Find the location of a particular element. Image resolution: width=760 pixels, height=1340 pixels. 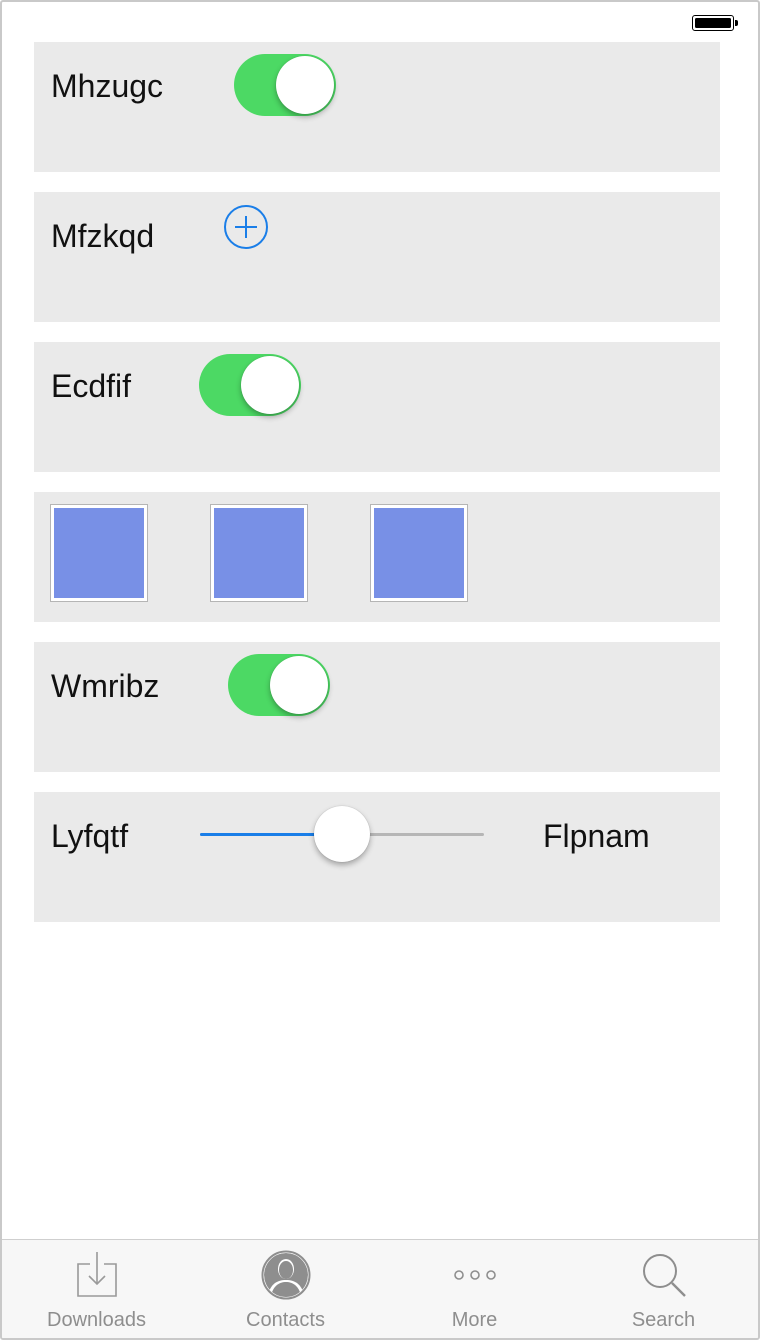

wmribz-toggle is located at coordinates (279, 685).